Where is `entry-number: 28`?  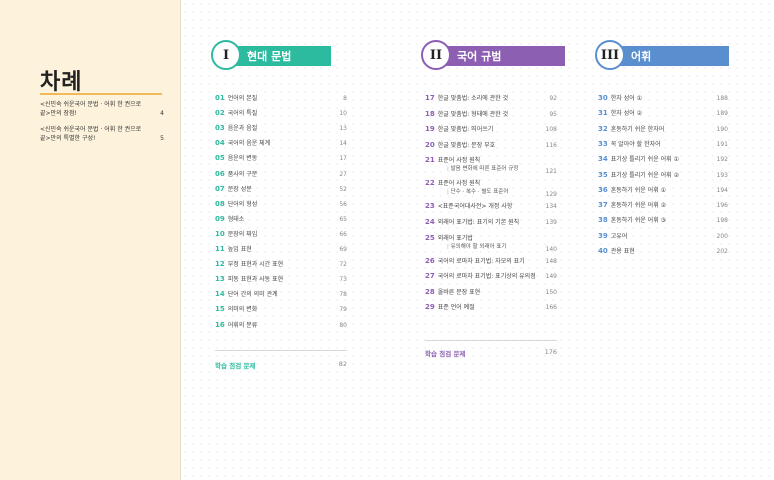
entry-number: 28 is located at coordinates (430, 291).